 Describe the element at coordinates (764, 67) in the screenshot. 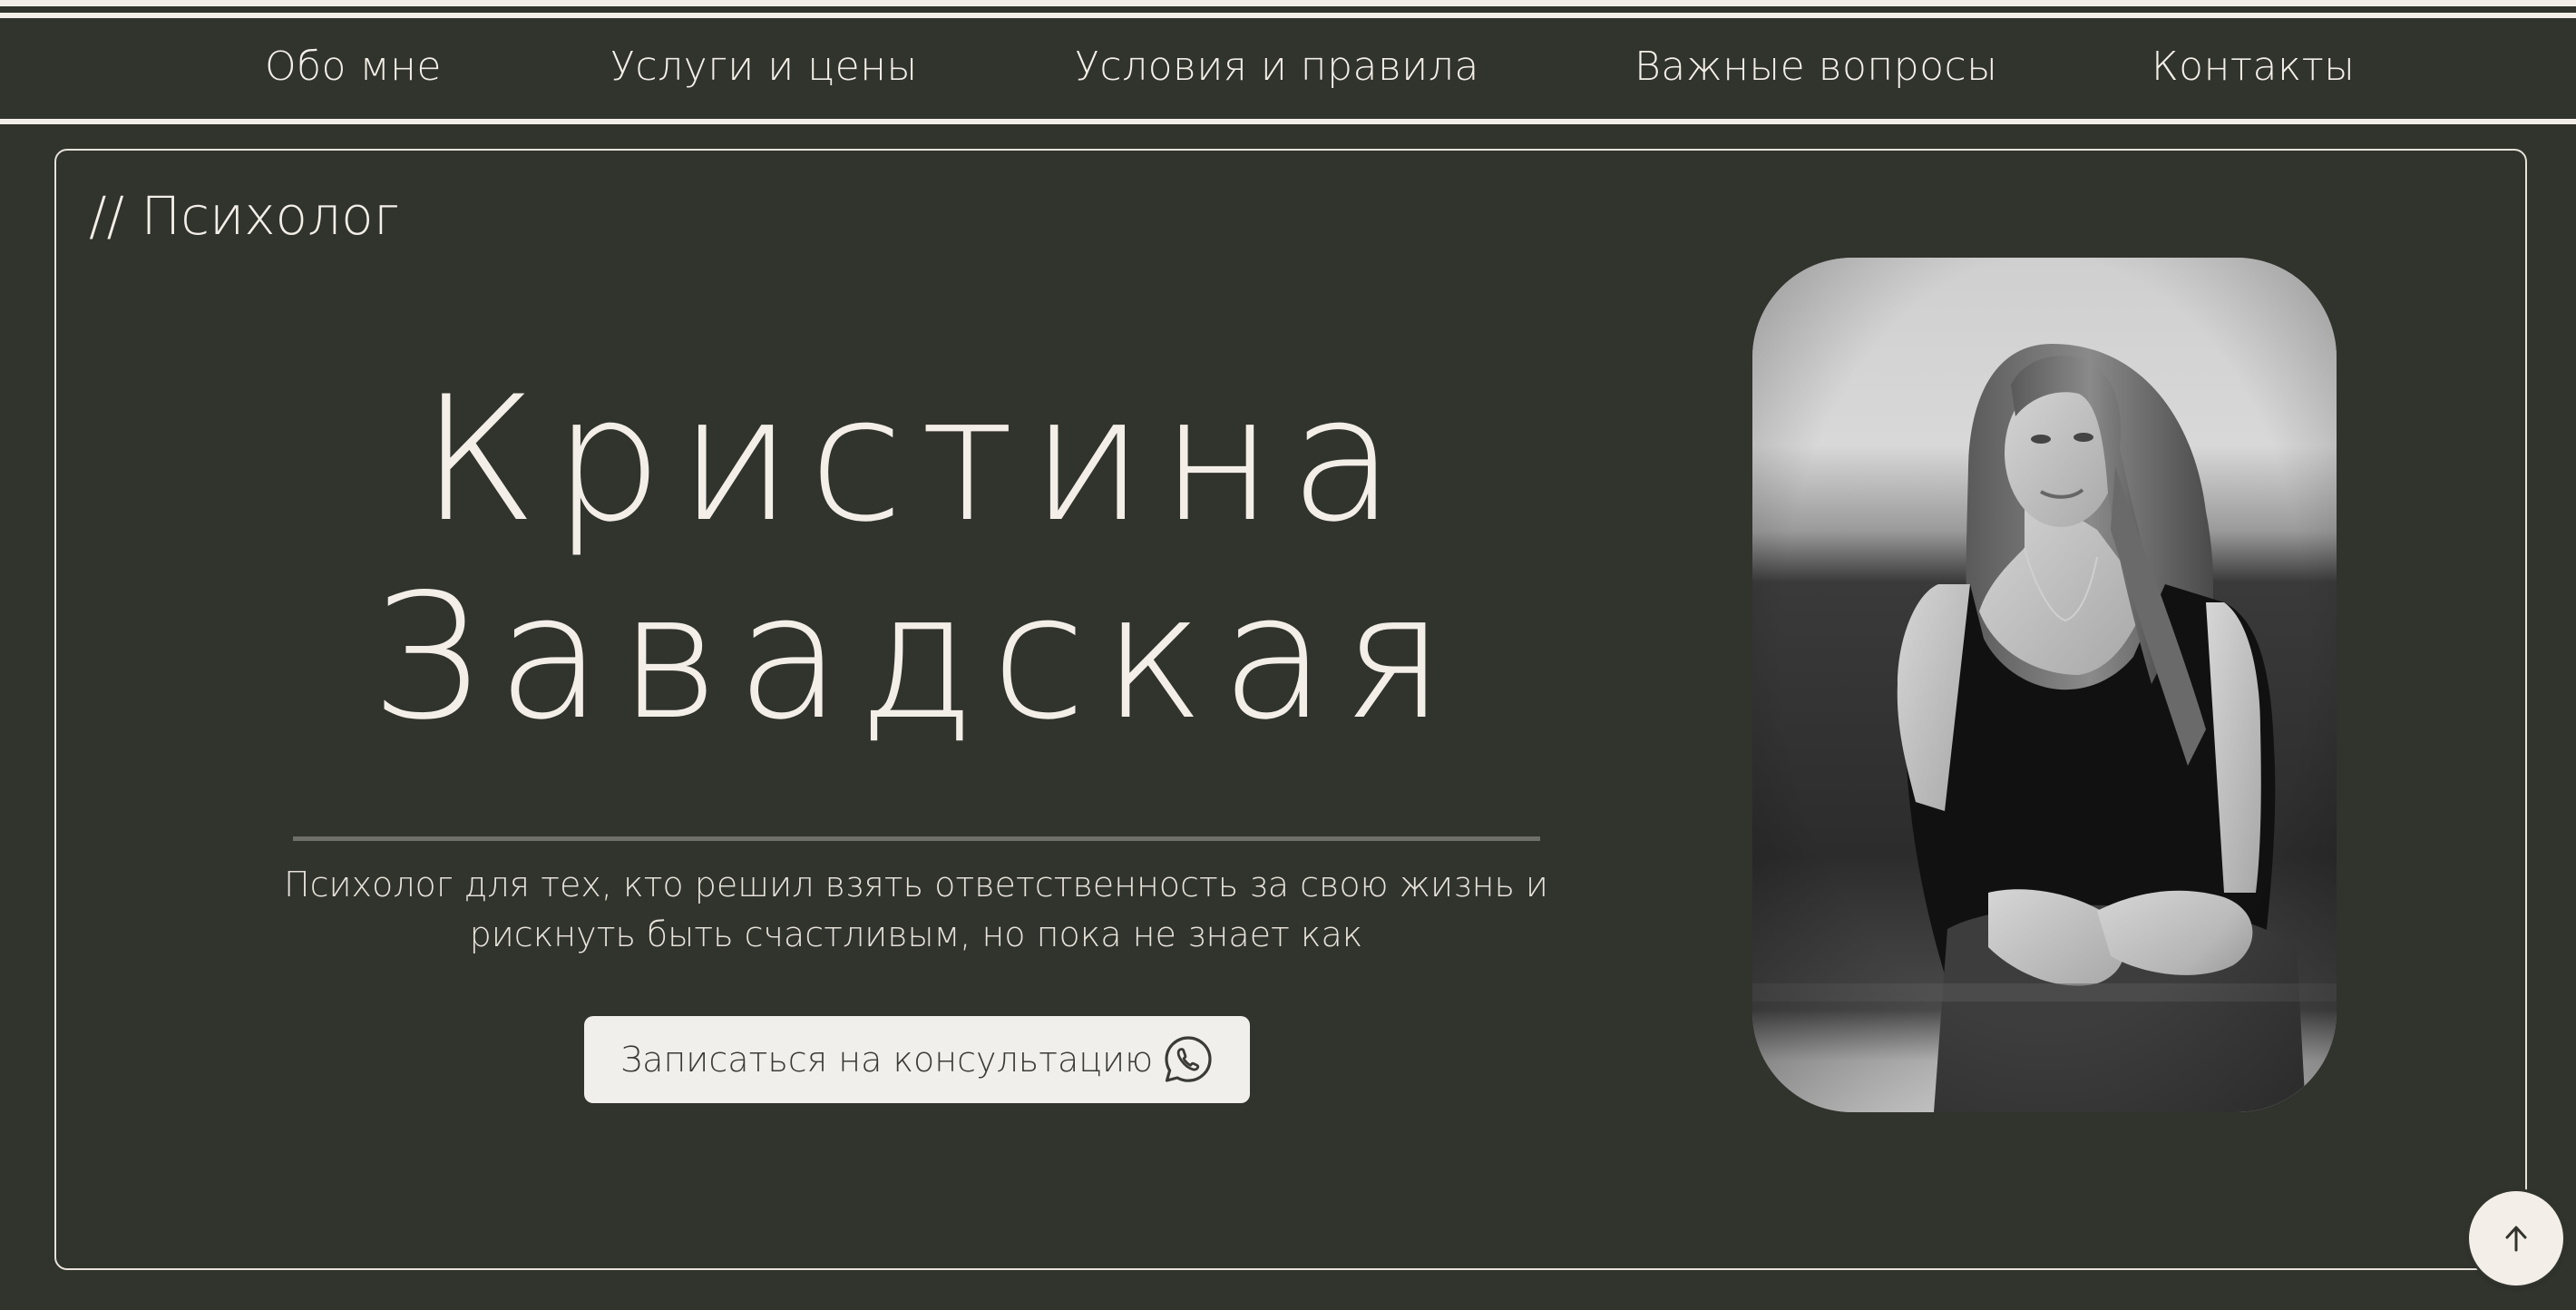

I see `nav-item-services-prices: Услуги и цены` at that location.